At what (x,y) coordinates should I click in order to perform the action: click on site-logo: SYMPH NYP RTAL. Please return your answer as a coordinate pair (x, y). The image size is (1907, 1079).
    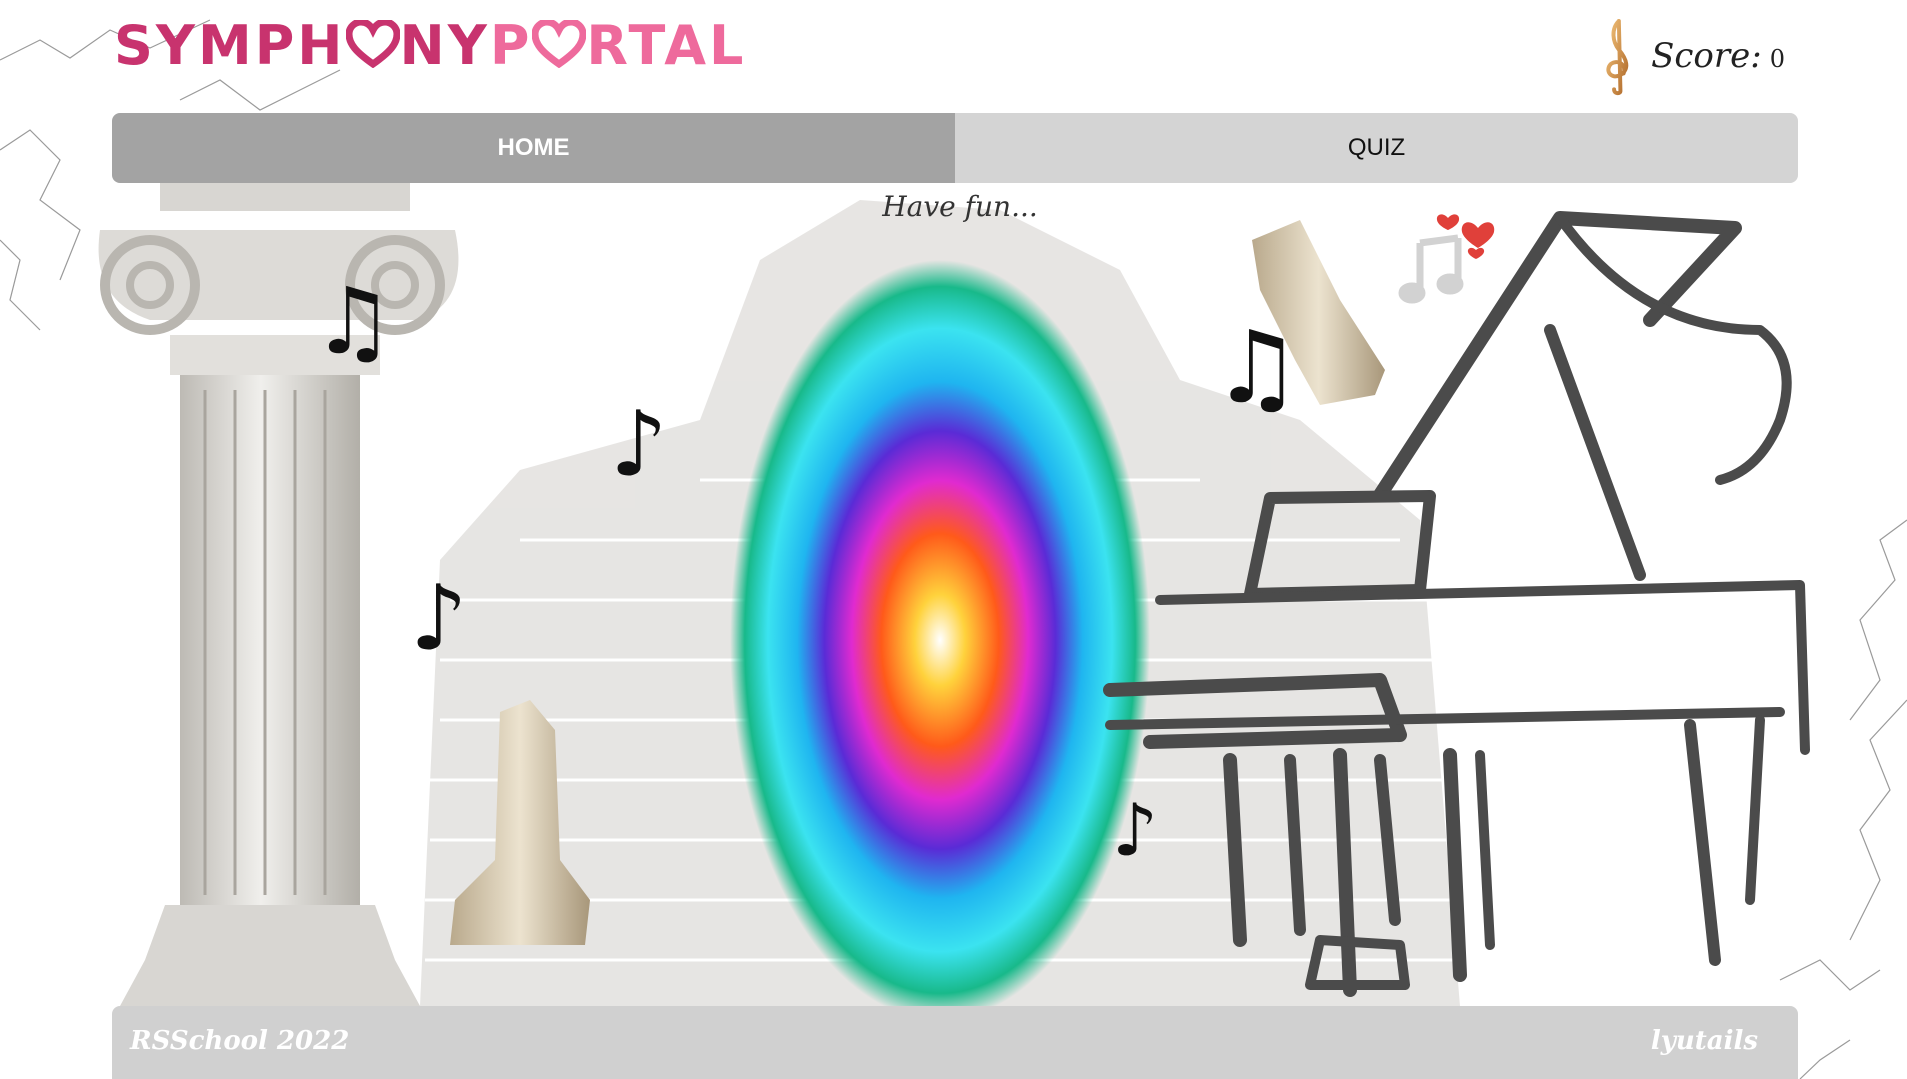
    Looking at the image, I should click on (430, 46).